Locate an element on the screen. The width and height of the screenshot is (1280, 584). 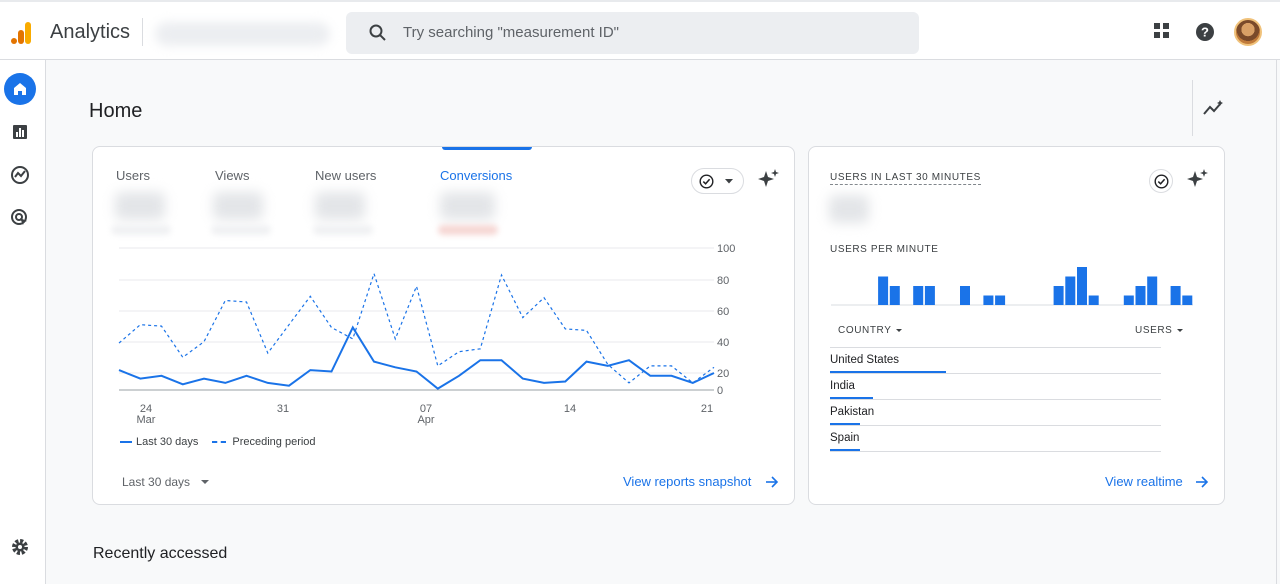
y-tick-label: 20 is located at coordinates (723, 374).